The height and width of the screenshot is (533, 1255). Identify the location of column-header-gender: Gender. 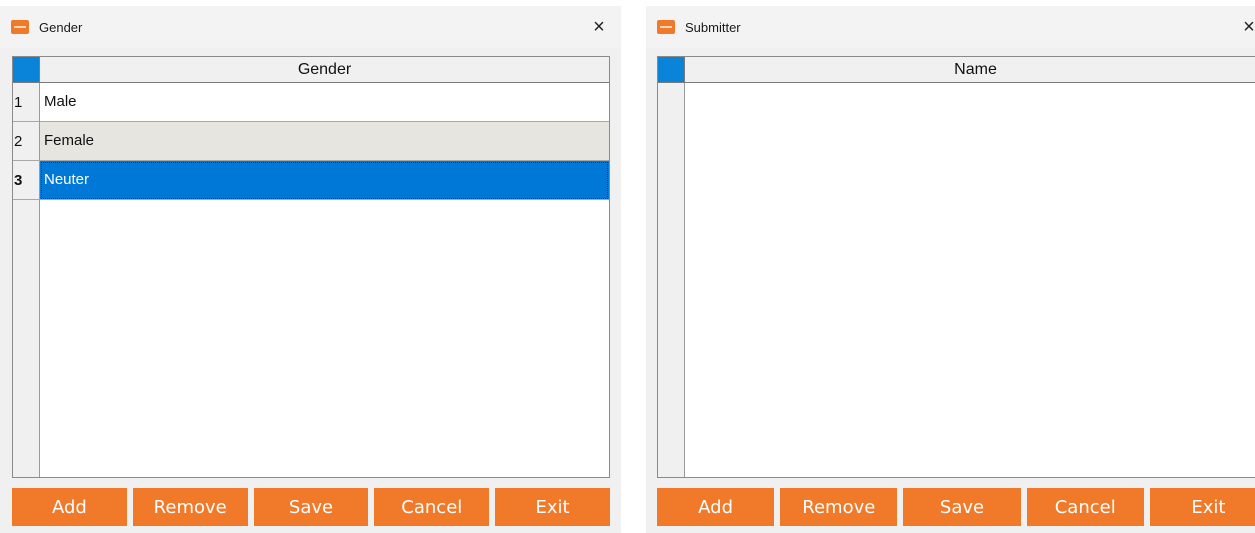
(324, 70).